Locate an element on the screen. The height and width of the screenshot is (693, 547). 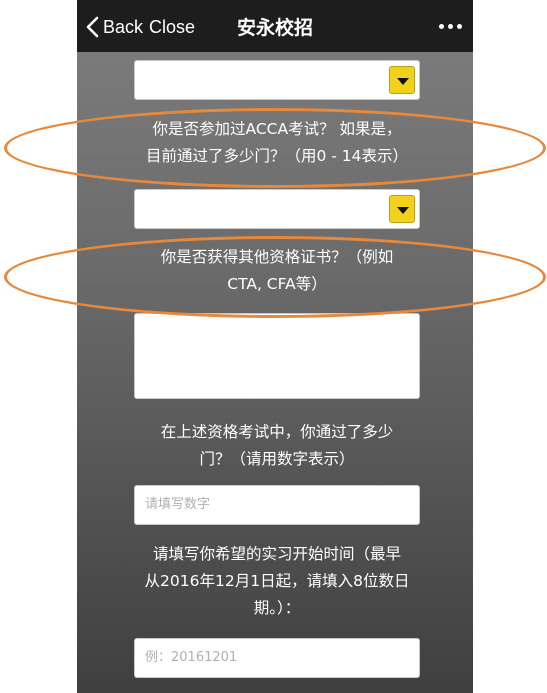
navigation-bar: Back Close 安永校招 is located at coordinates (275, 26).